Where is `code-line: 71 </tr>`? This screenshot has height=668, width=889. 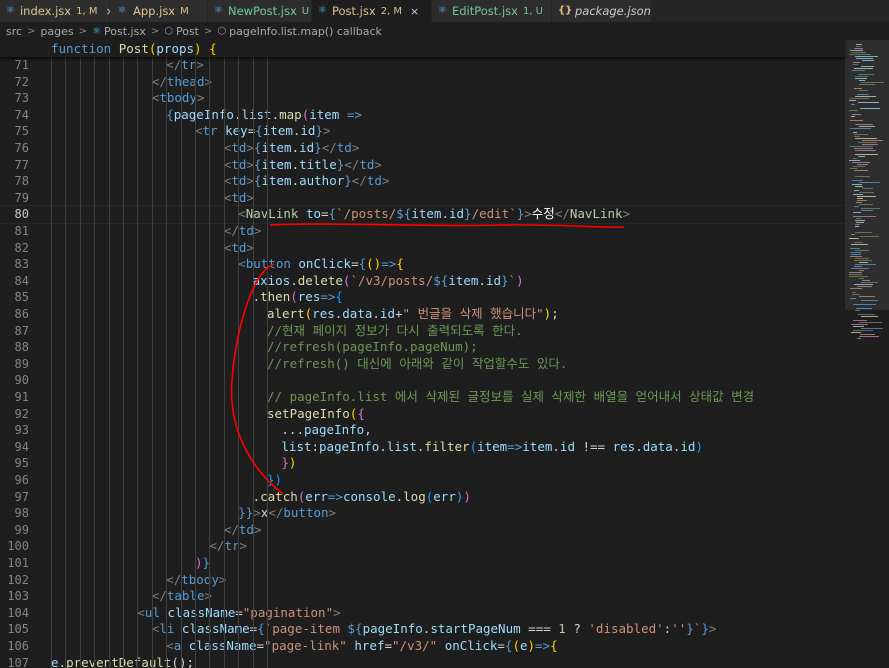
code-line: 71 </tr> is located at coordinates (422, 65).